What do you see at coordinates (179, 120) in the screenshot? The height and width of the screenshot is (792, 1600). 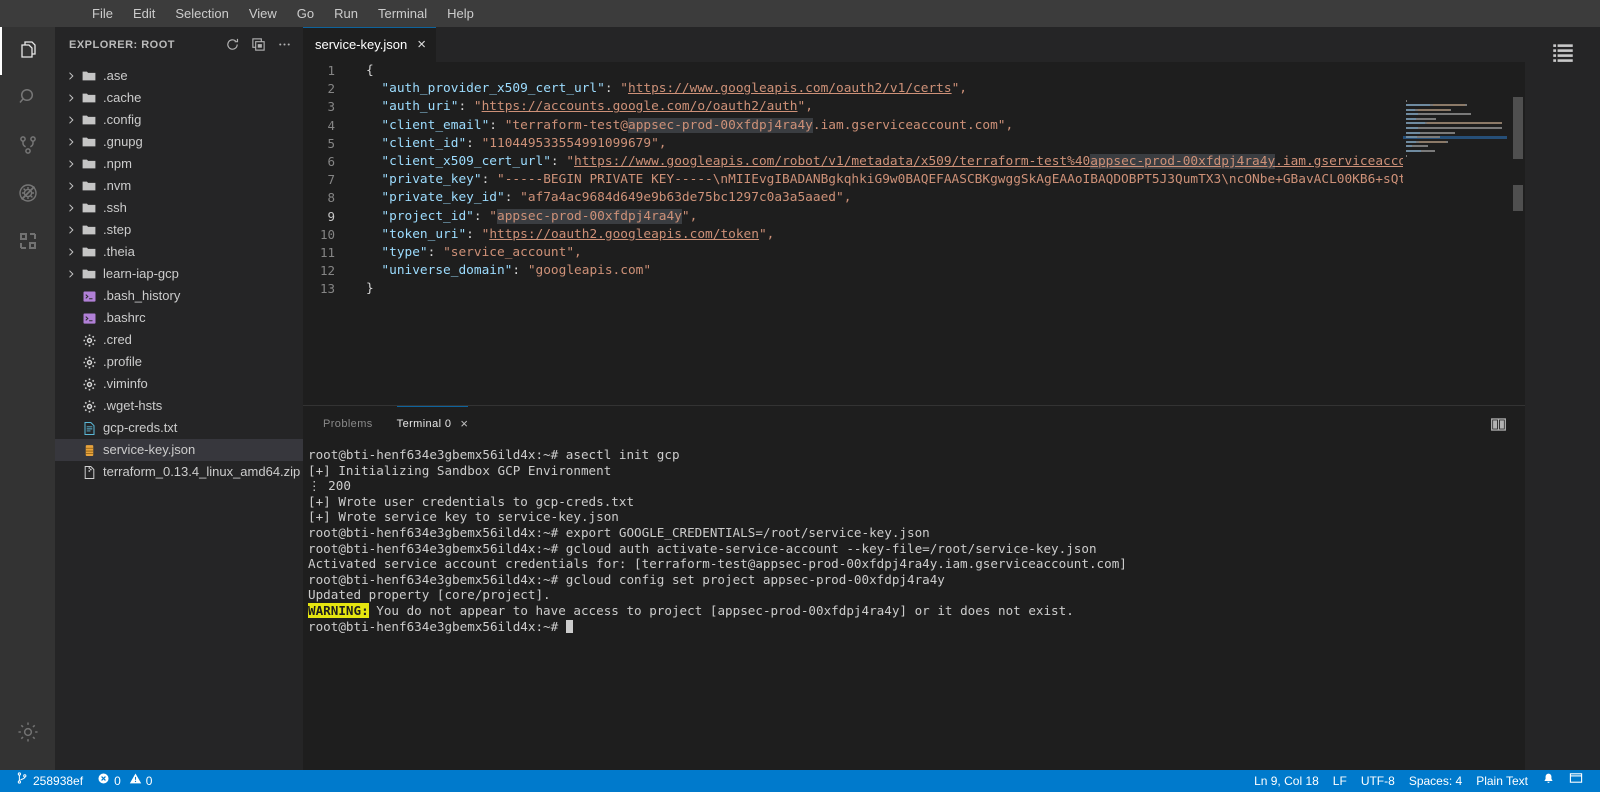 I see `tree-item-config: .config` at bounding box center [179, 120].